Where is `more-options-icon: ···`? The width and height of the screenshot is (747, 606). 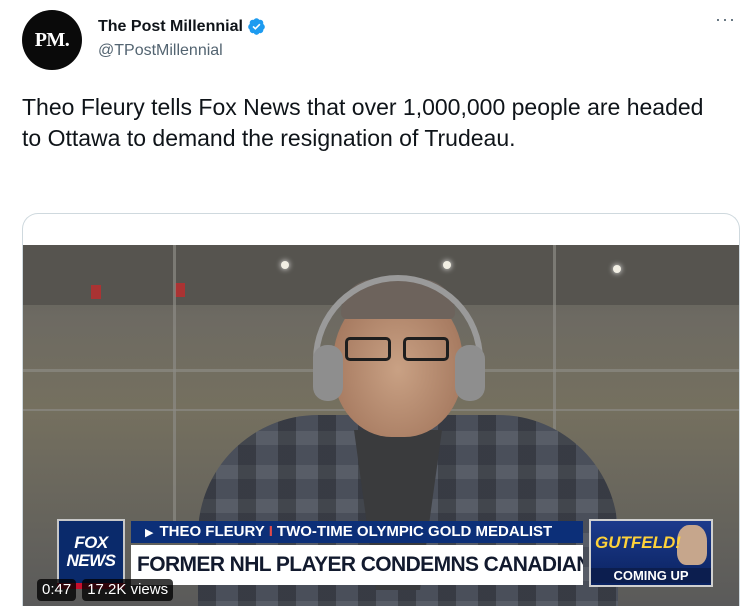 more-options-icon: ··· is located at coordinates (725, 19).